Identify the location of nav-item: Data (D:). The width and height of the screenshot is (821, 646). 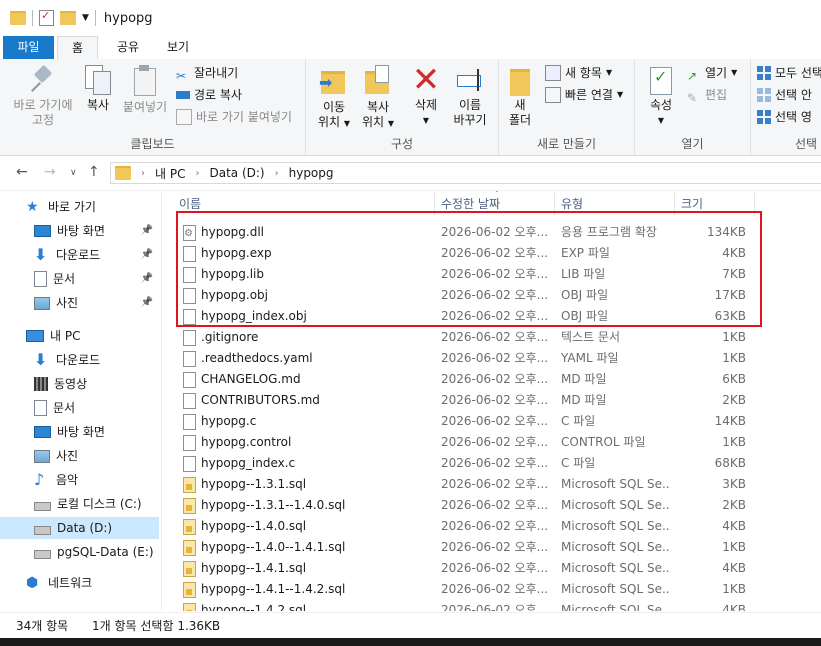
(79, 528).